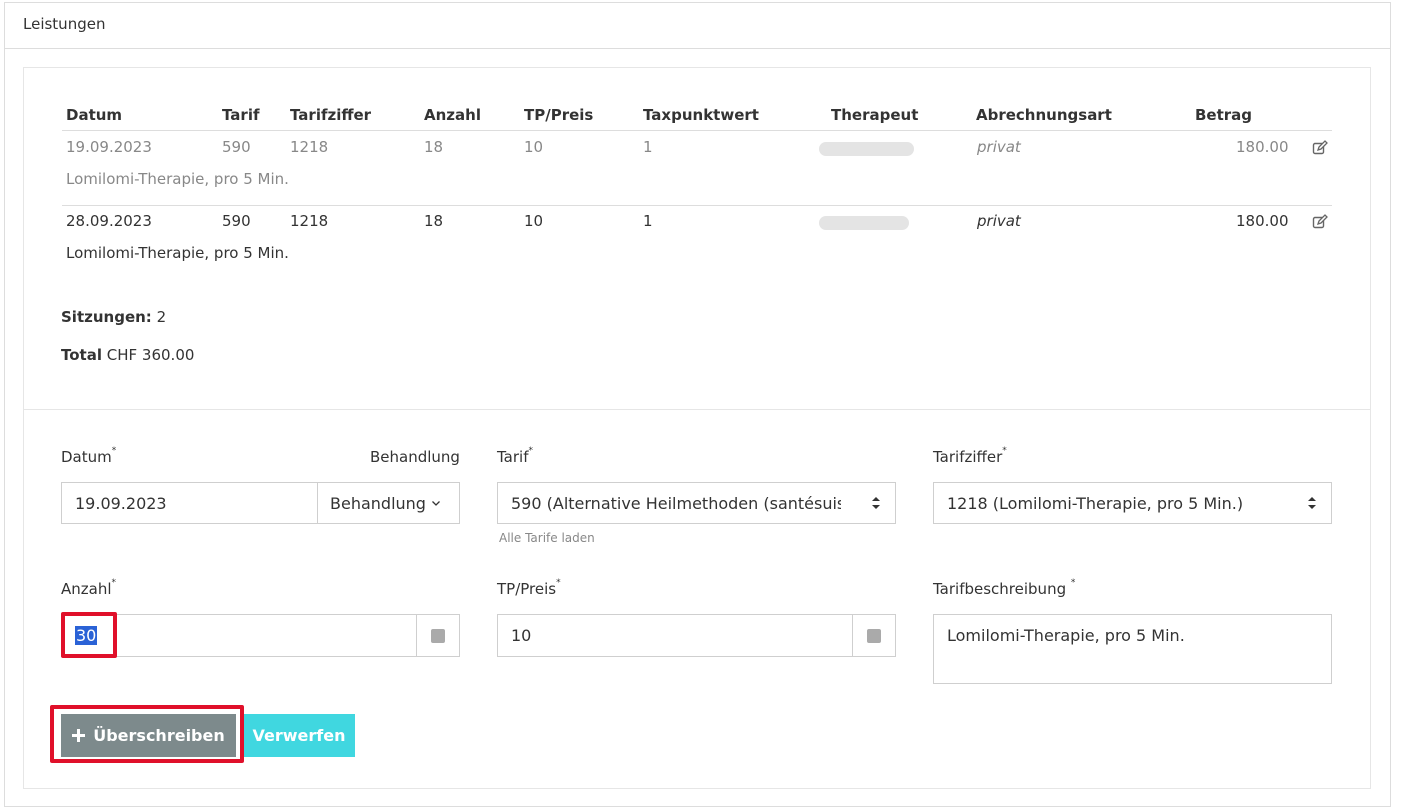  Describe the element at coordinates (697, 26) in the screenshot. I see `panel-title: Leistungen` at that location.